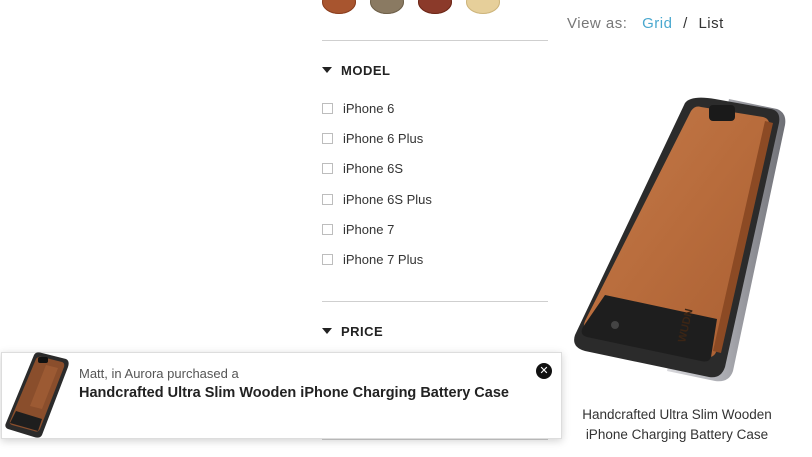  I want to click on color-swatches, so click(437, 8).